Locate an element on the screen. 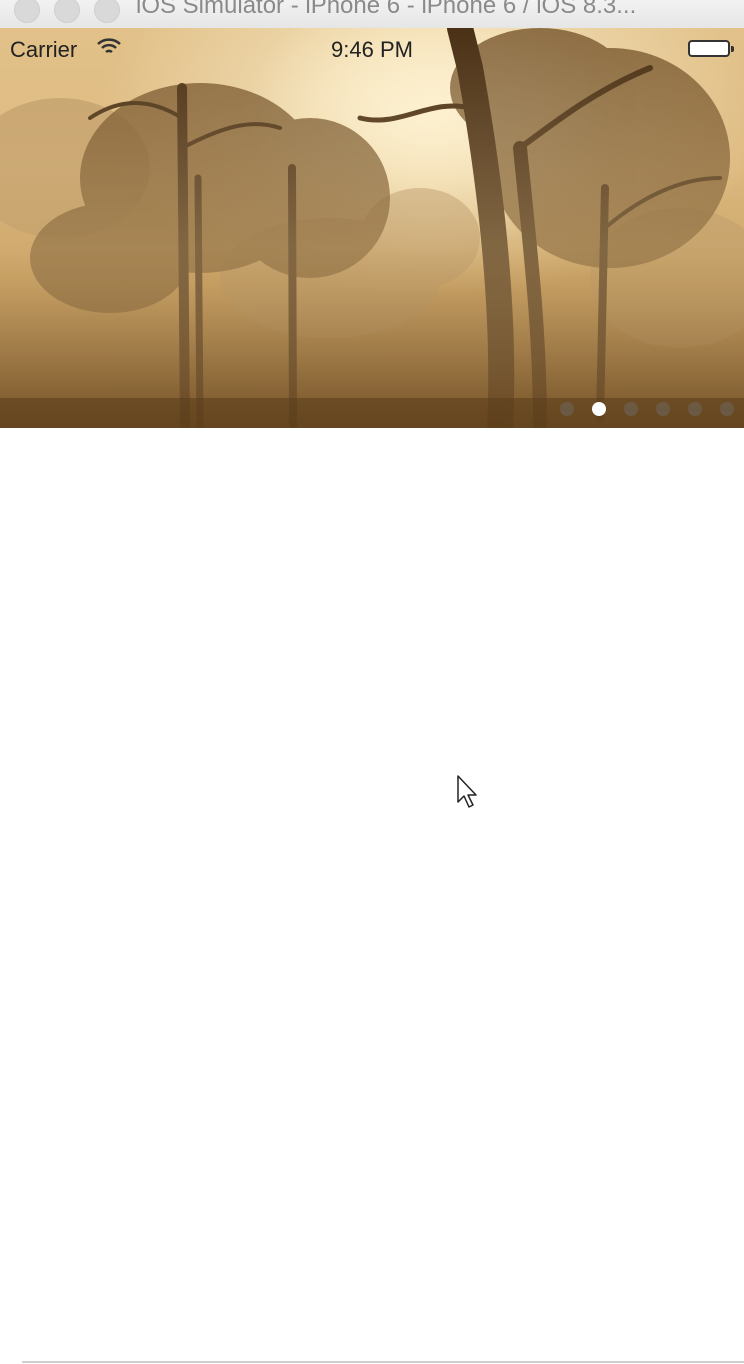 The height and width of the screenshot is (1364, 744). mouse-pointer-icon is located at coordinates (469, 794).